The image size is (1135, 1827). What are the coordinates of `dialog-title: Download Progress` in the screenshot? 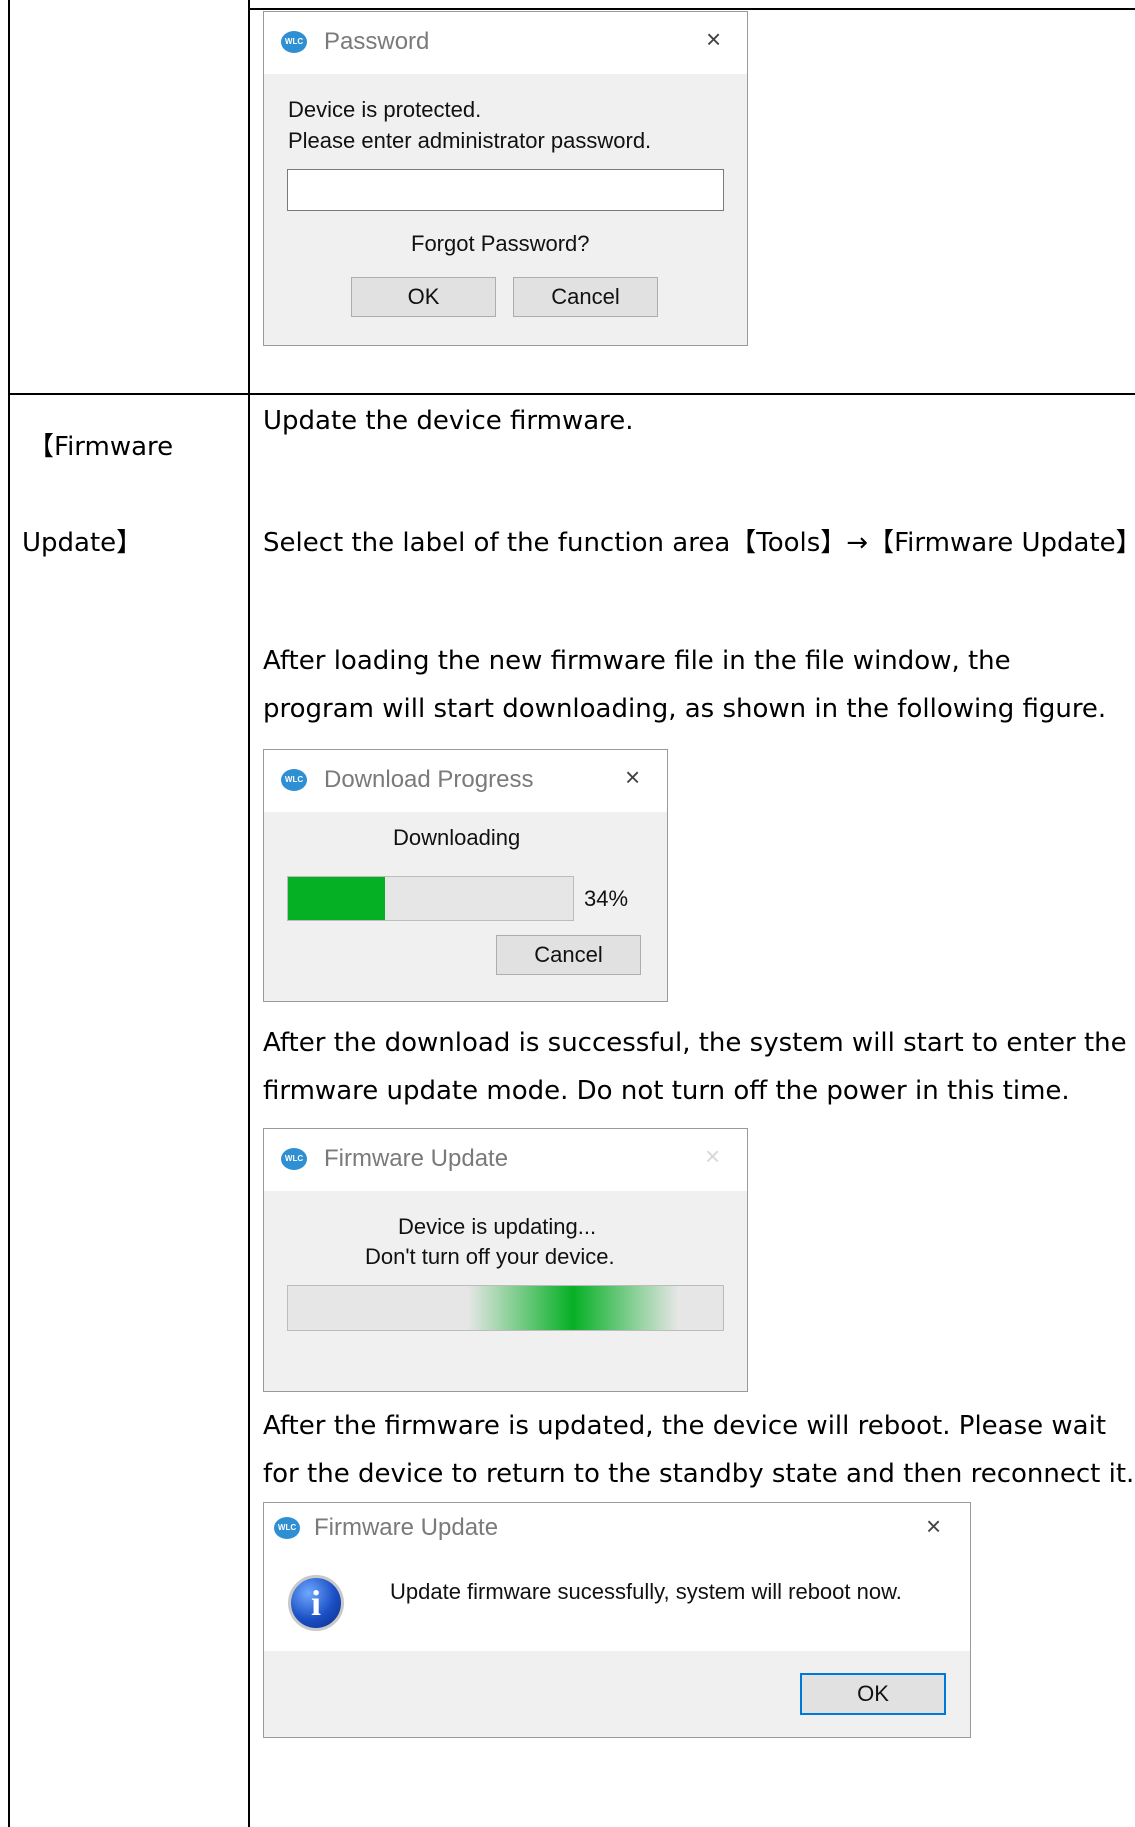 It's located at (429, 779).